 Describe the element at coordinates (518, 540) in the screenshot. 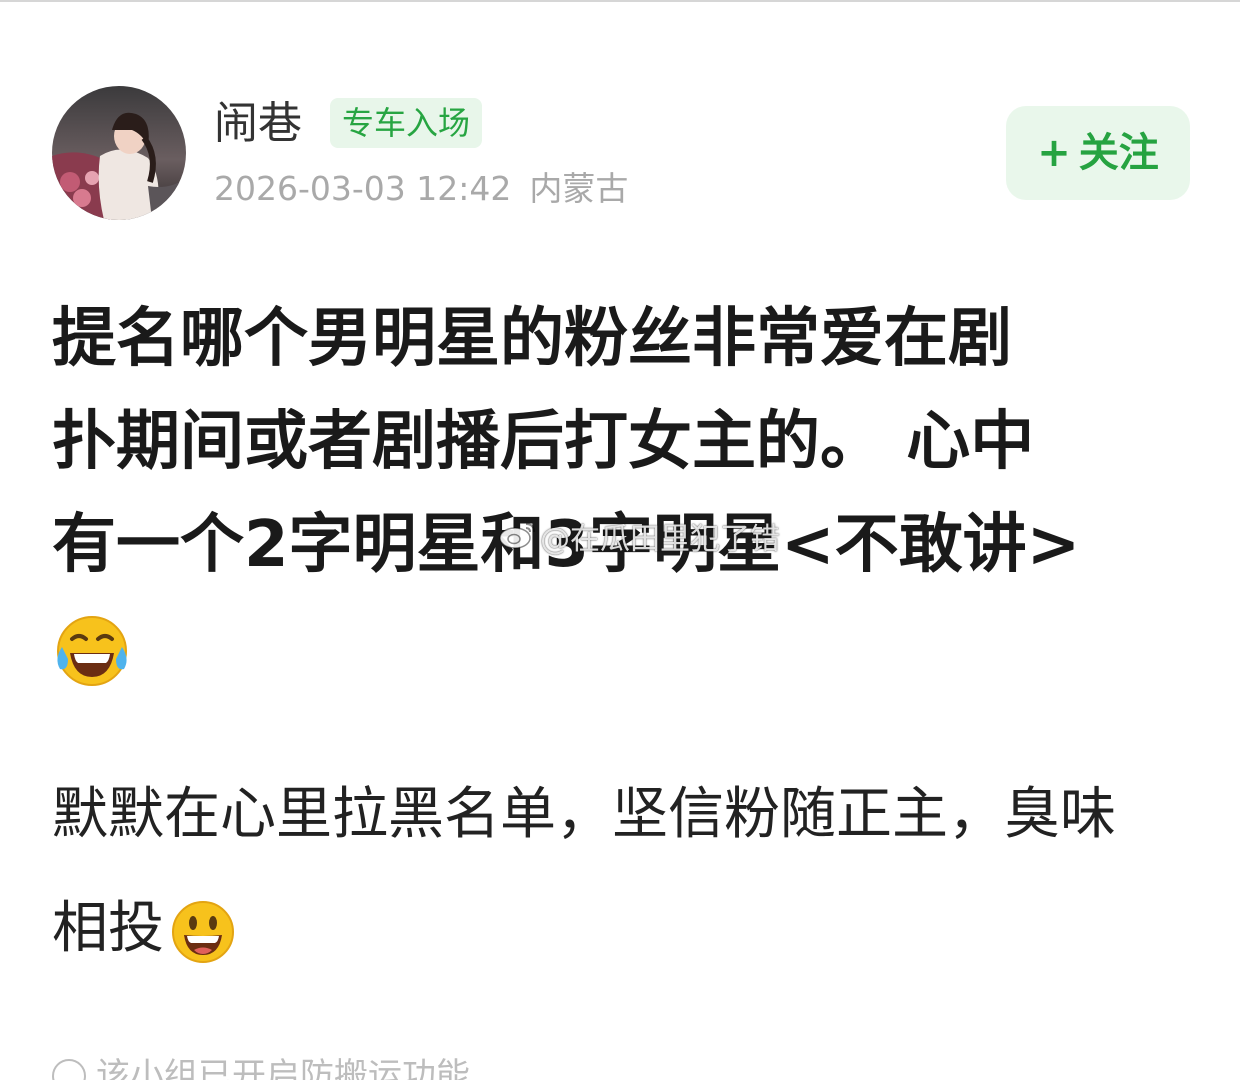

I see `weibo-logo-icon` at that location.